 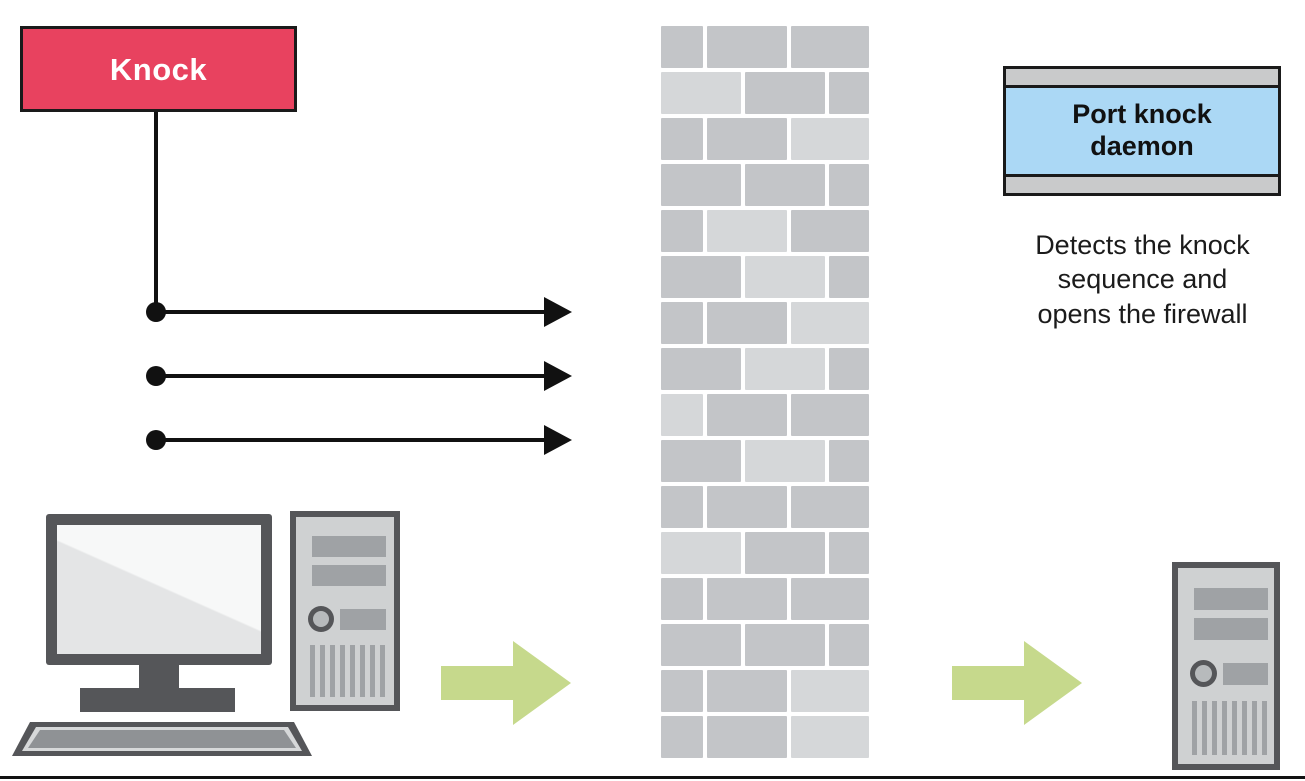 I want to click on flow-arrow-right-icon, so click(x=1017, y=683).